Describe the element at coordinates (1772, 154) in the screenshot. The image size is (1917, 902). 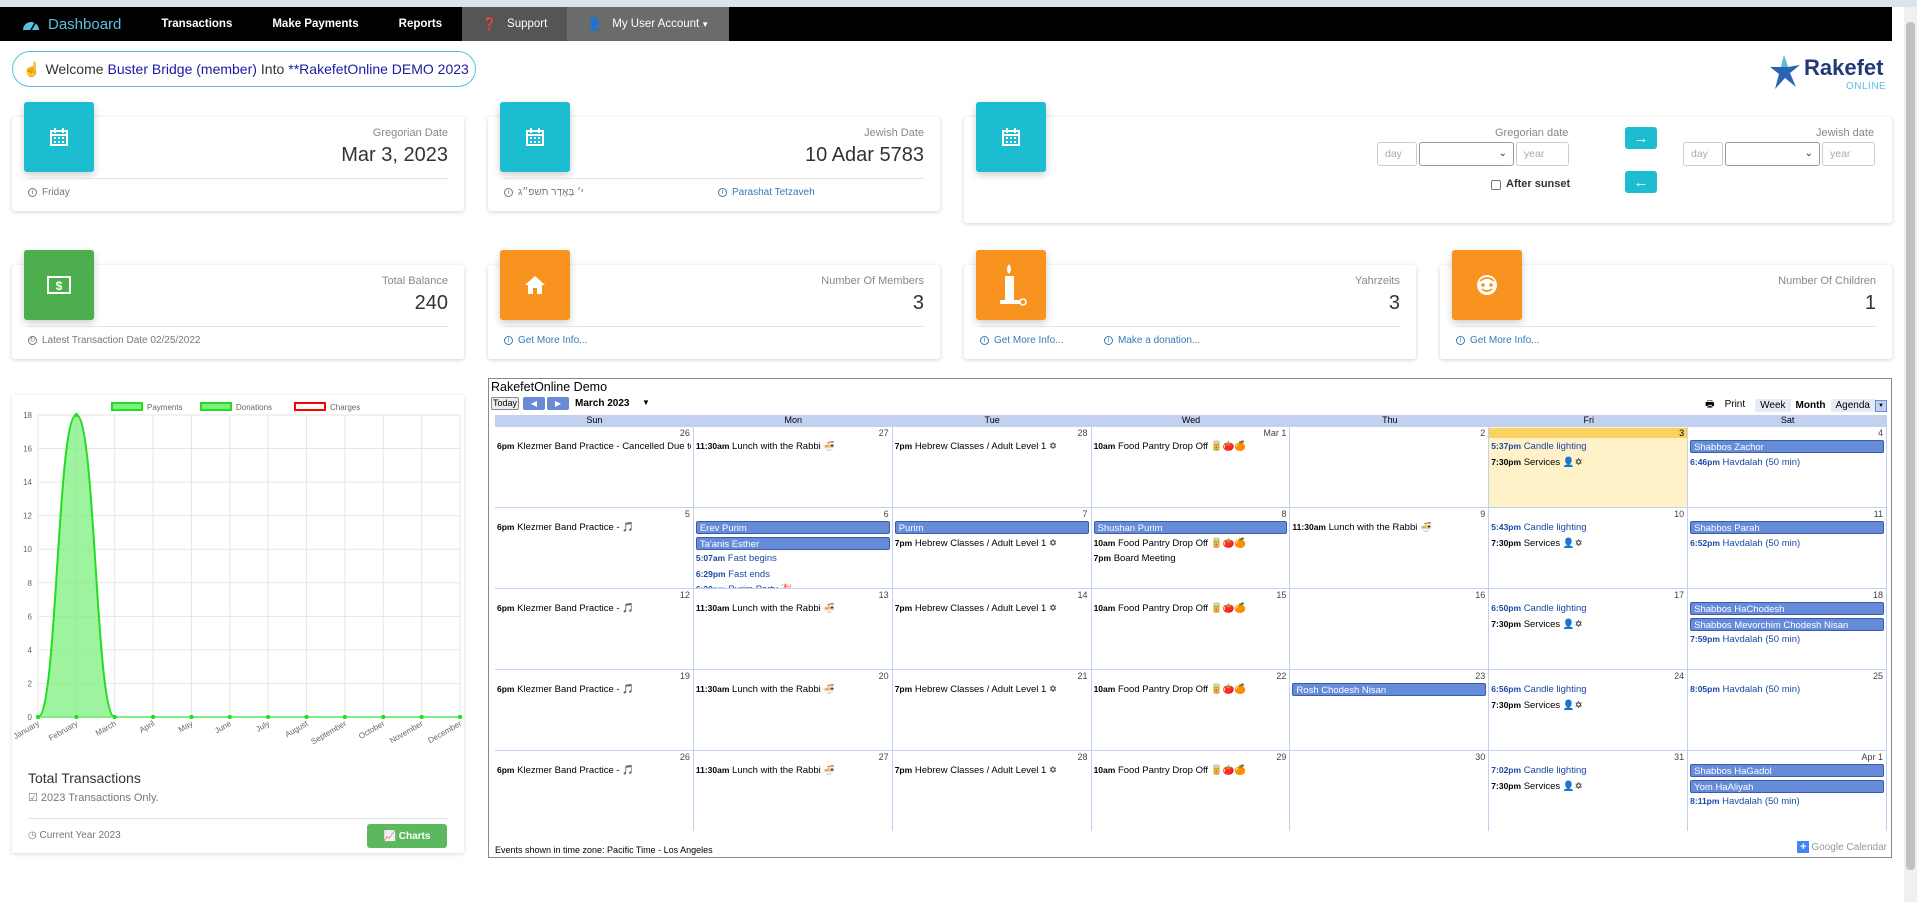
I see `jewish-month-select: ⌄` at that location.